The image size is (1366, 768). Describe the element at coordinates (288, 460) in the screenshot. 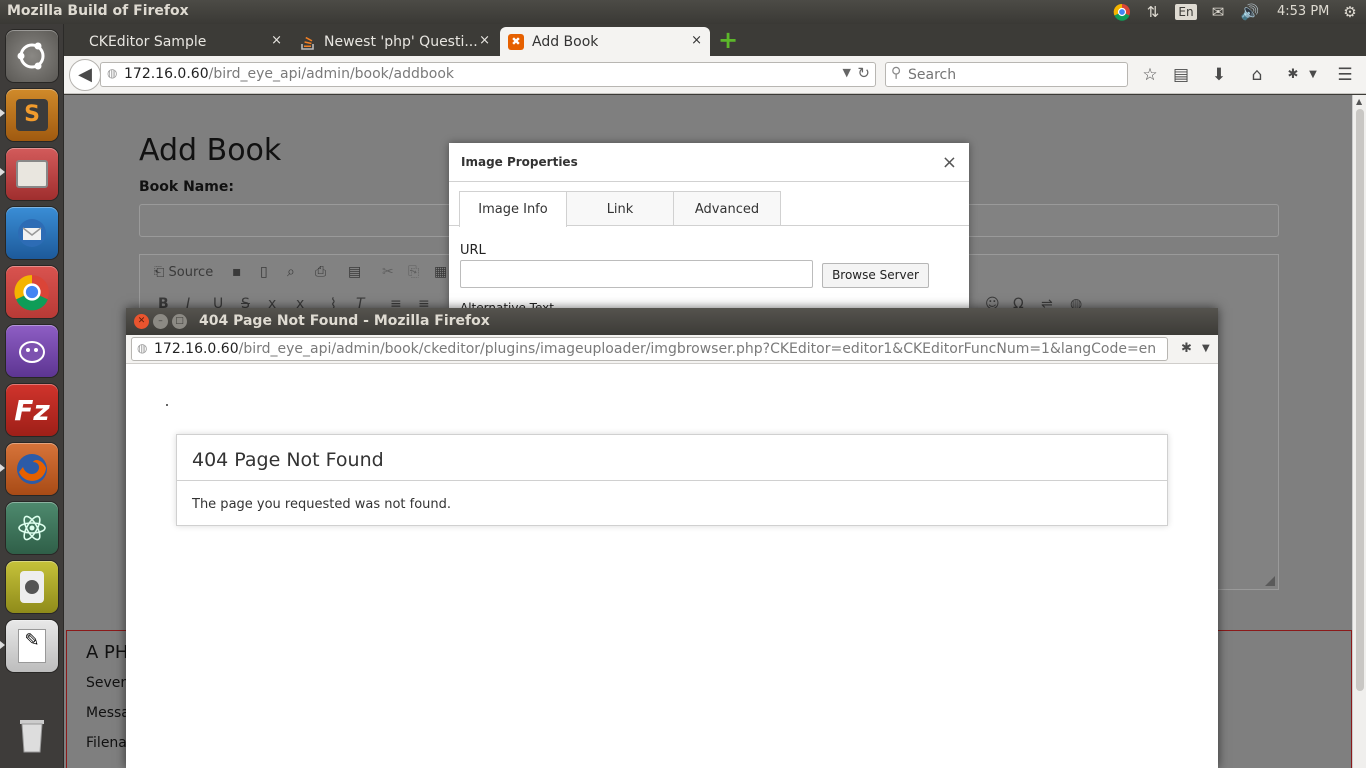

I see `error-heading: 404 Page Not Found` at that location.